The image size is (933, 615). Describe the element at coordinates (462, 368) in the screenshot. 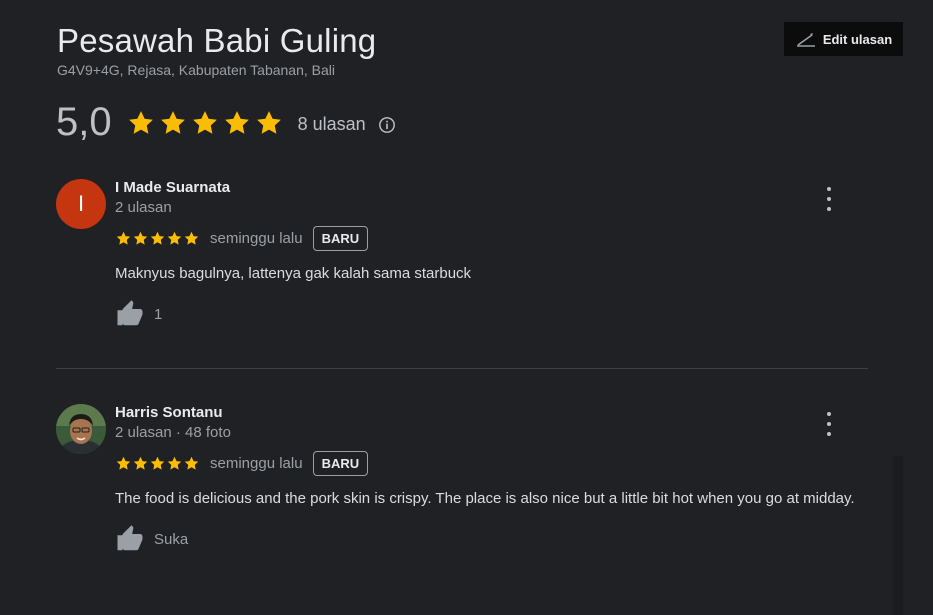

I see `review-divider` at that location.